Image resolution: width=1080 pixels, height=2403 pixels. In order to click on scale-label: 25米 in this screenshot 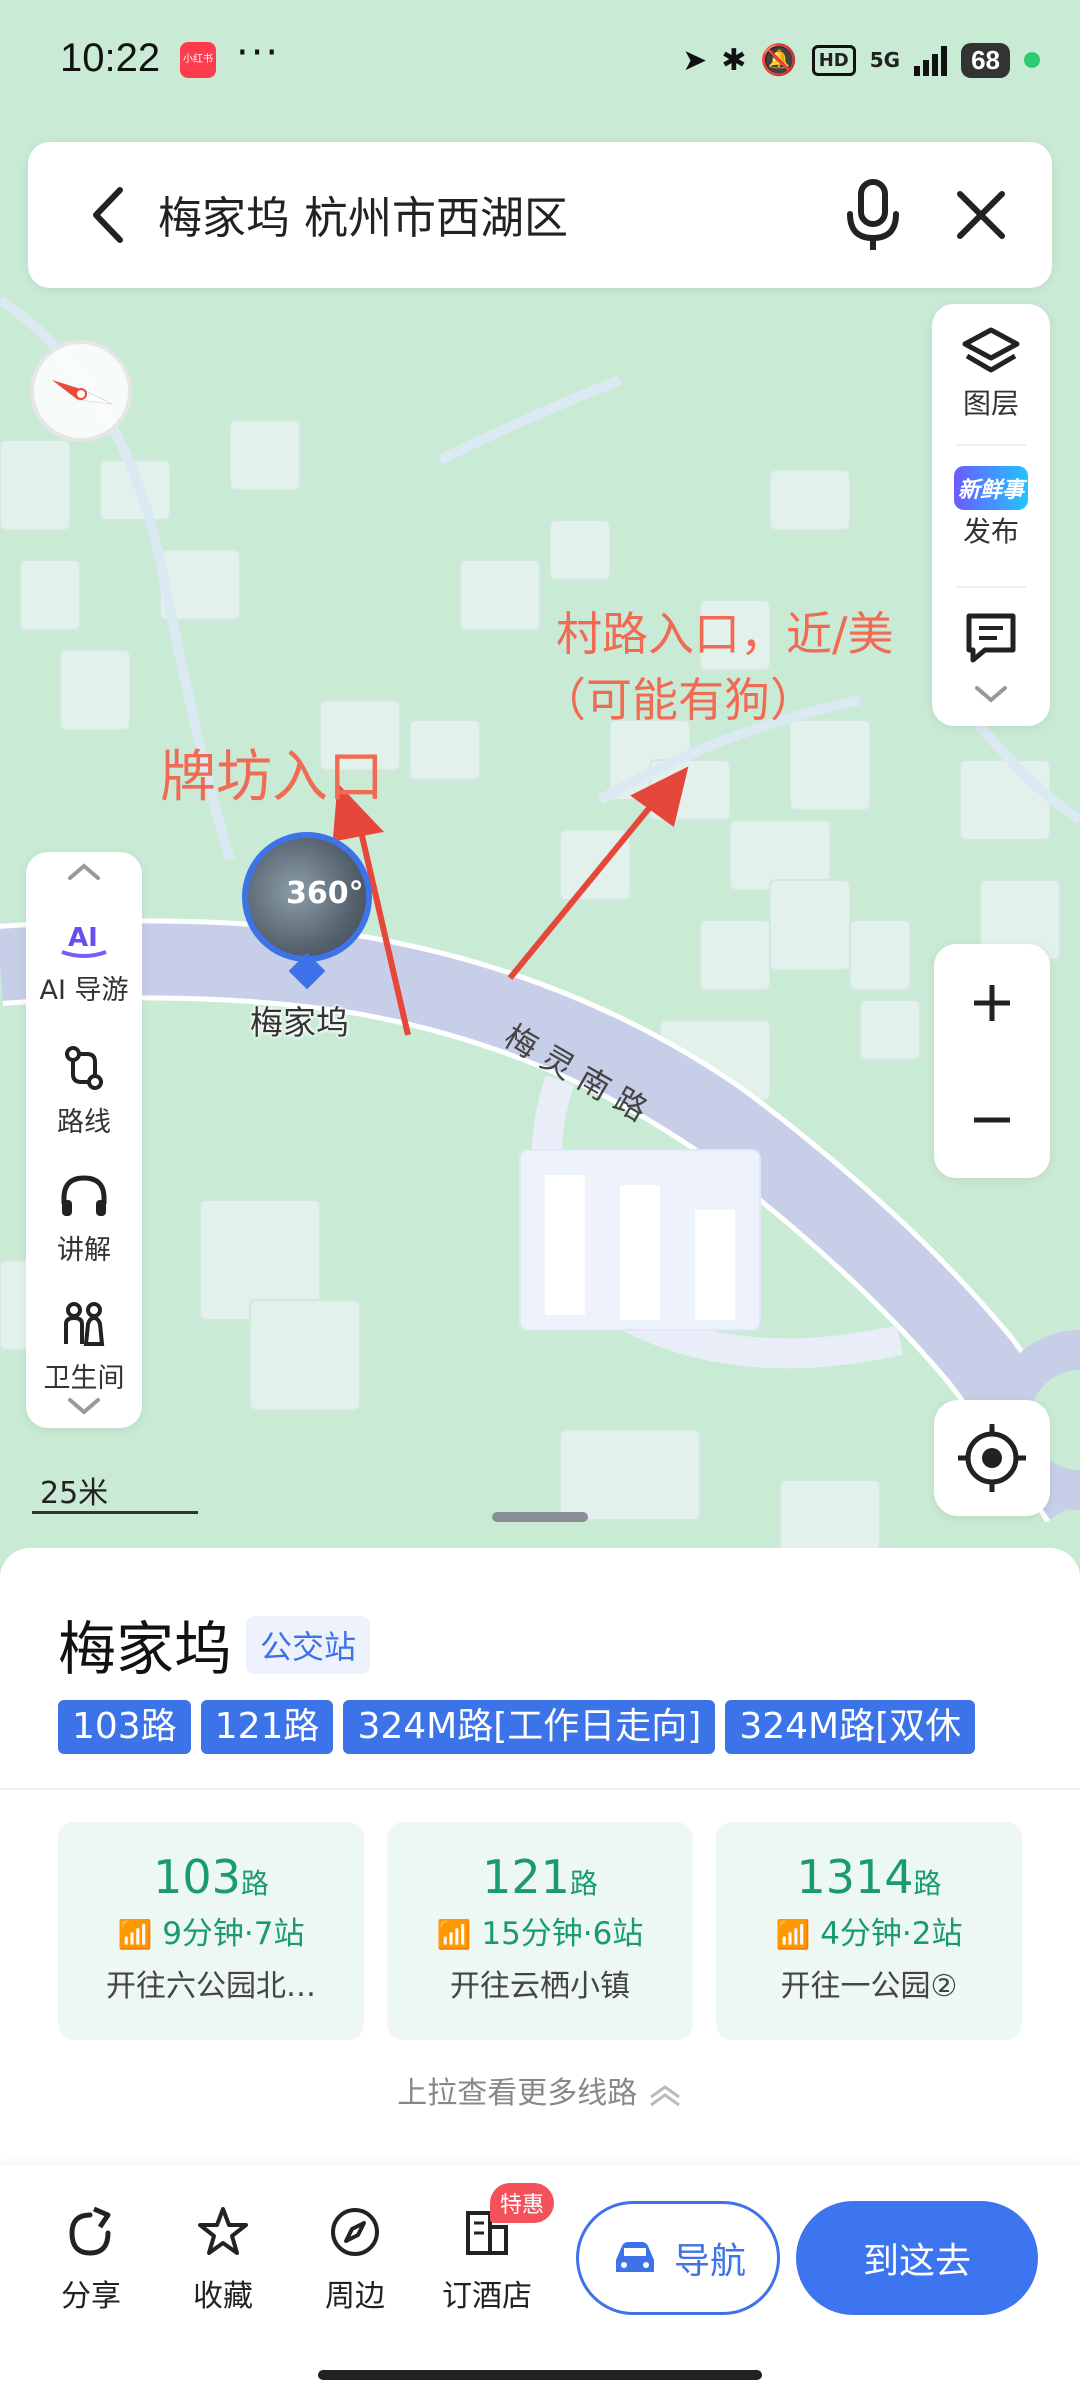, I will do `click(74, 1493)`.